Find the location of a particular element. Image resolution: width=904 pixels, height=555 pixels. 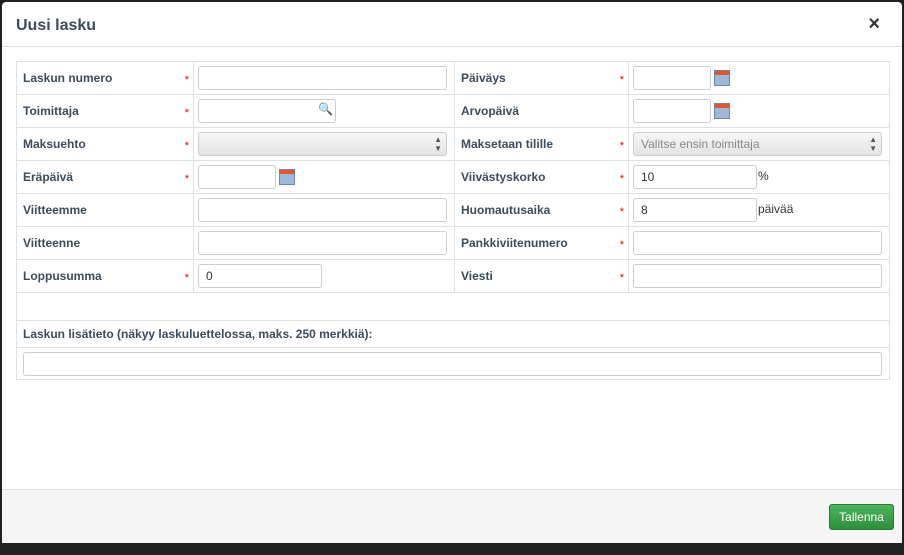

viitteenne-label: Viitteenne is located at coordinates (52, 243).